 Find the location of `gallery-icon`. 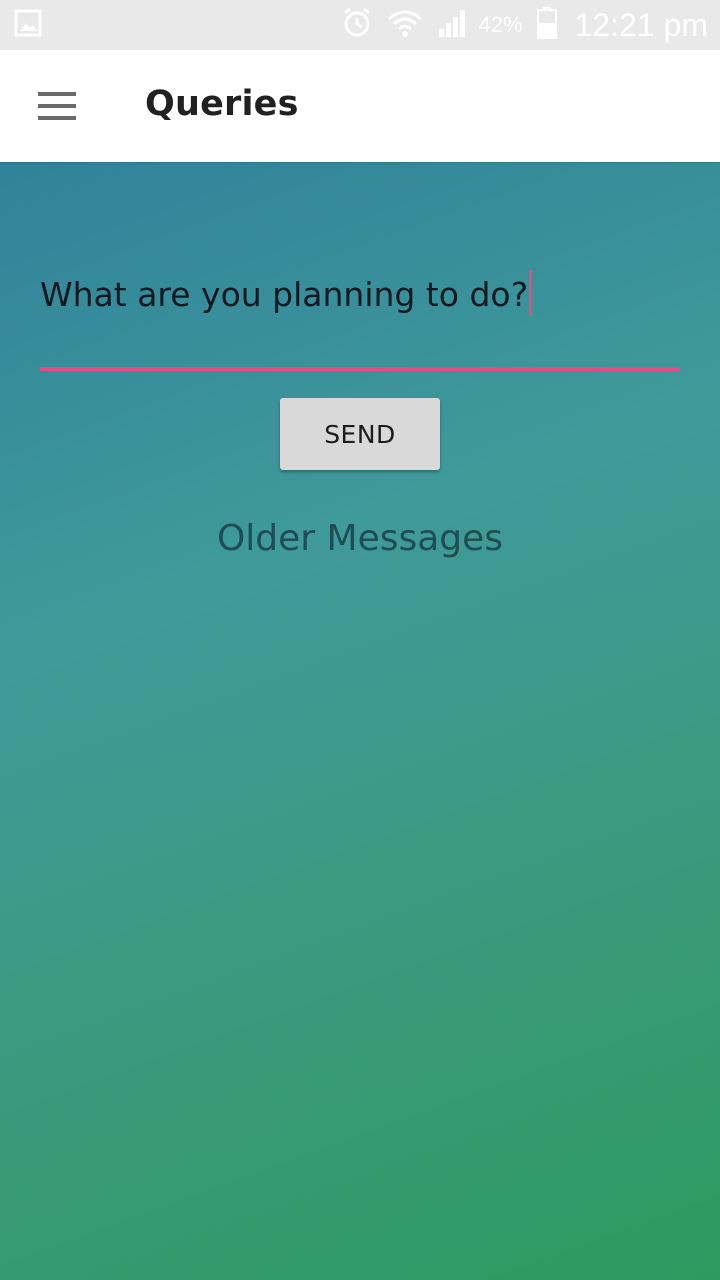

gallery-icon is located at coordinates (28, 25).